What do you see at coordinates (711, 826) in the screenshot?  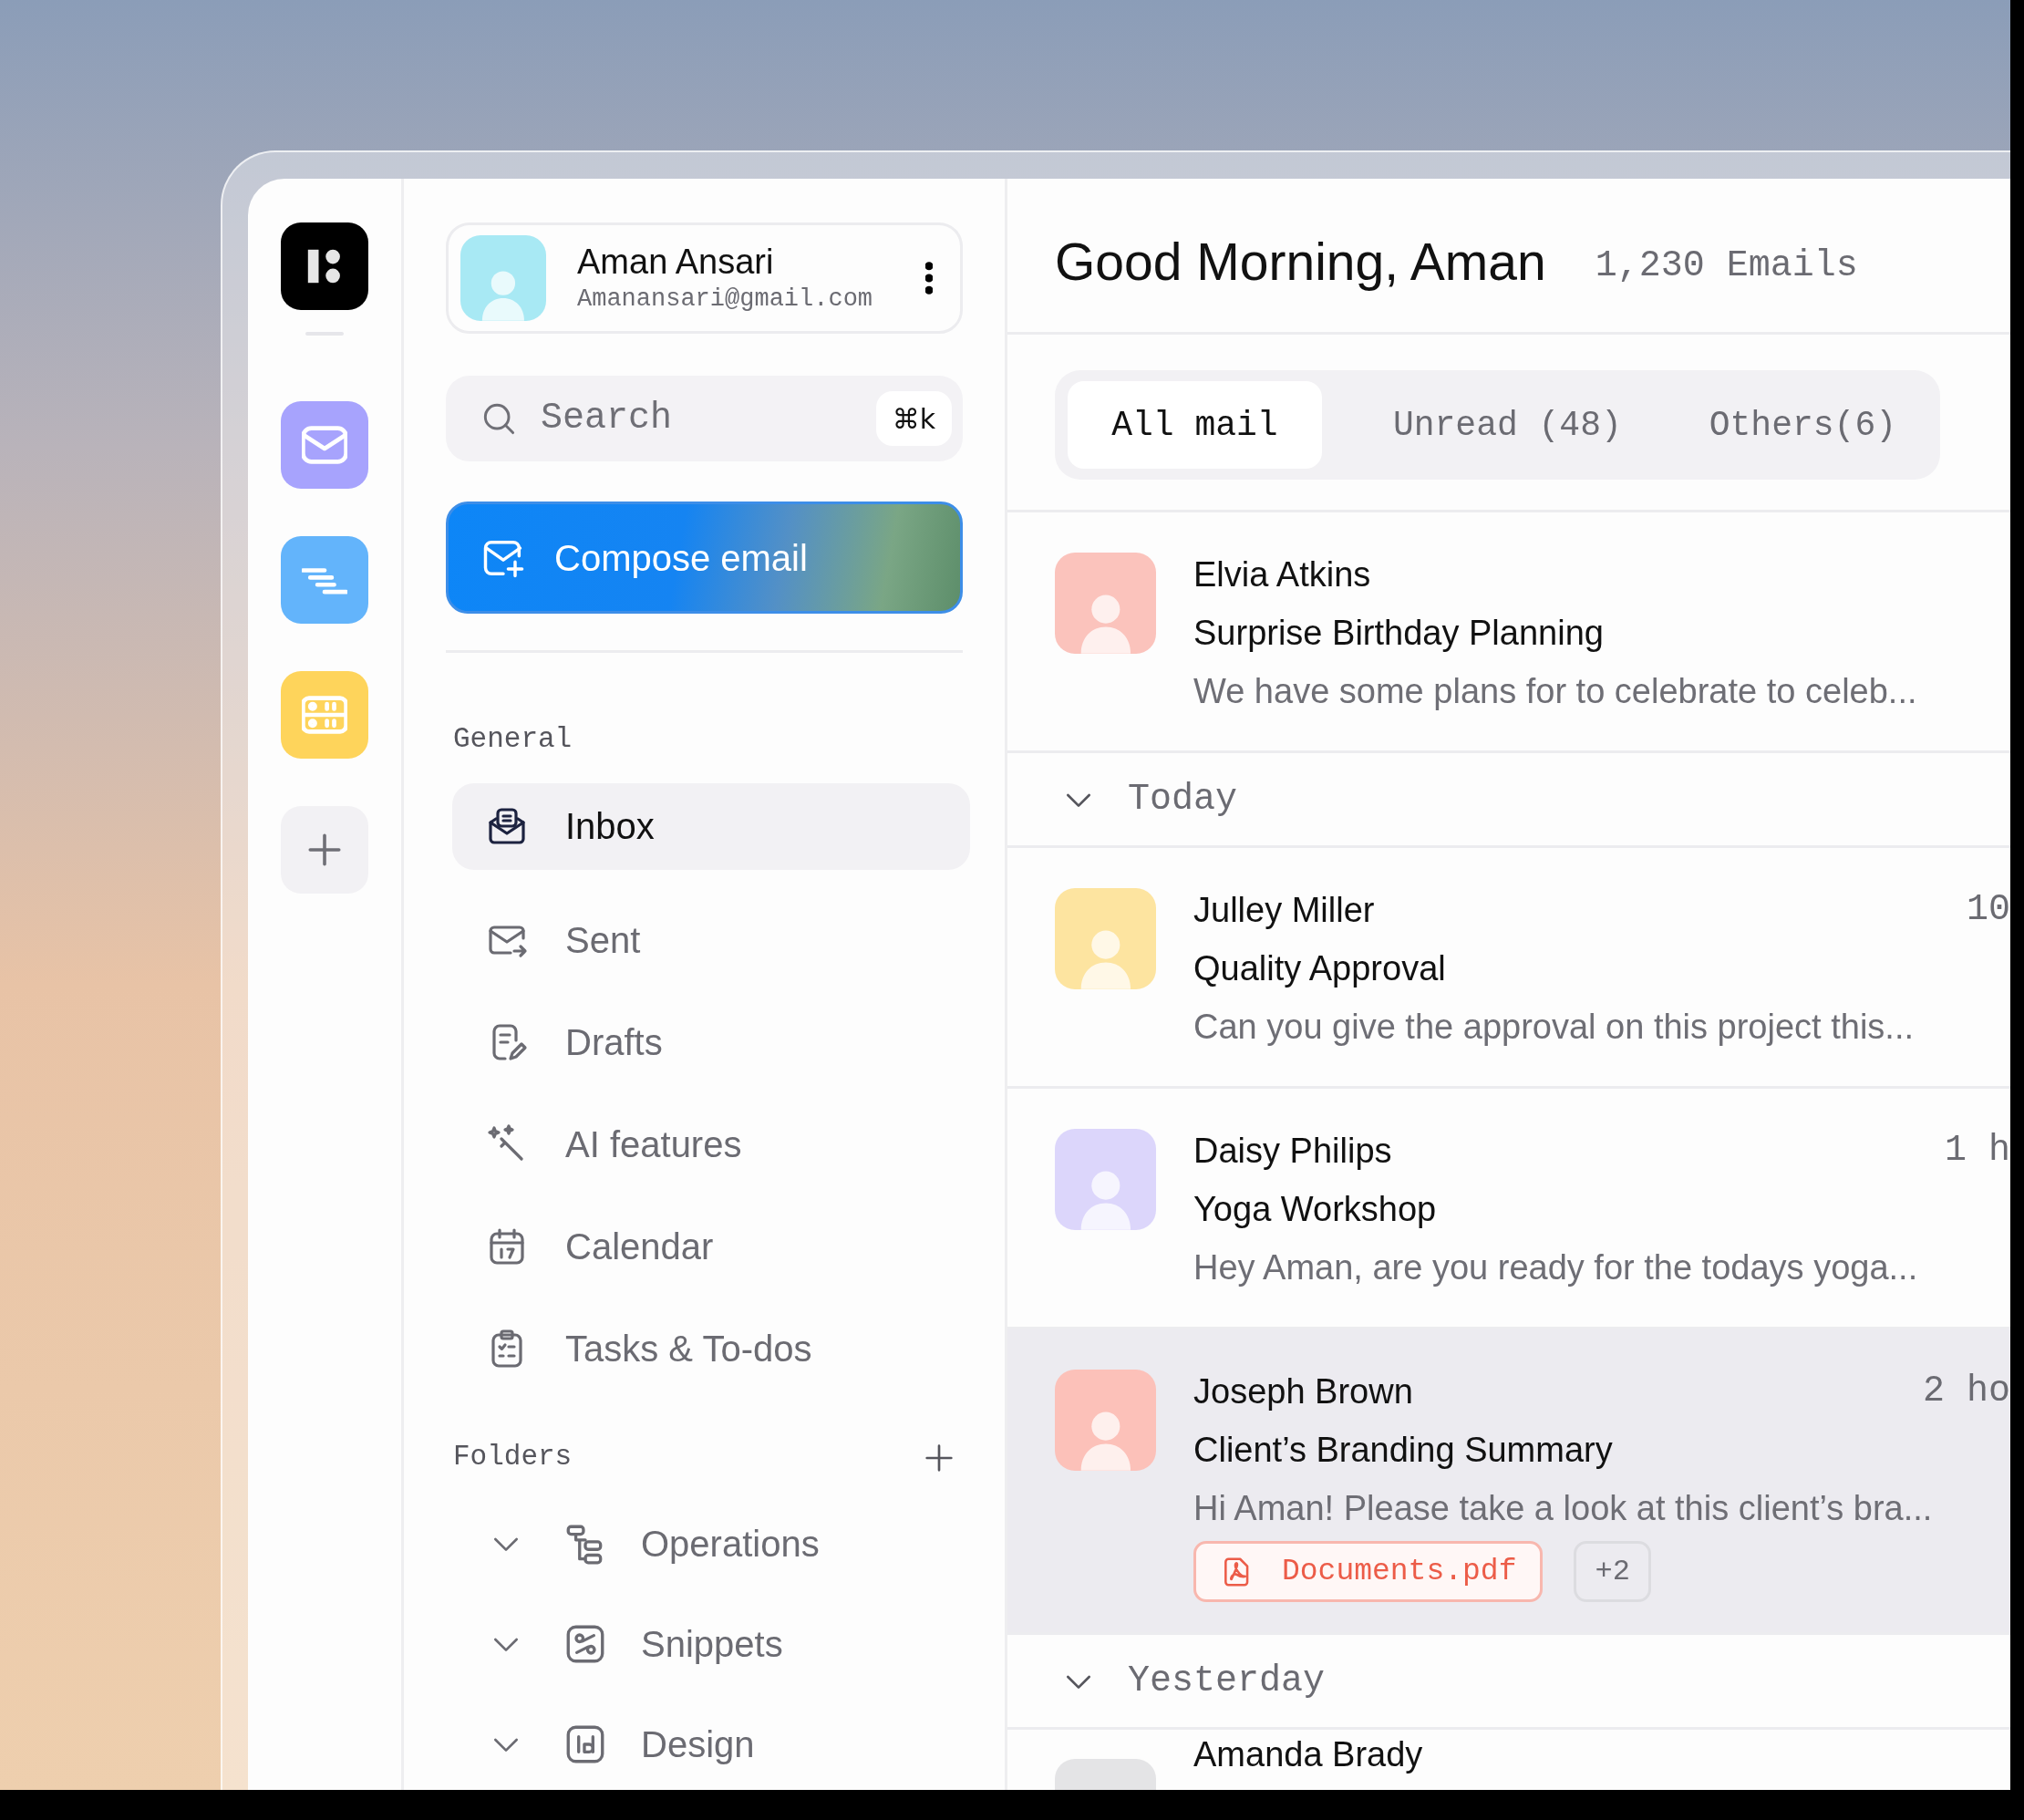 I see `nav-item: Inbox` at bounding box center [711, 826].